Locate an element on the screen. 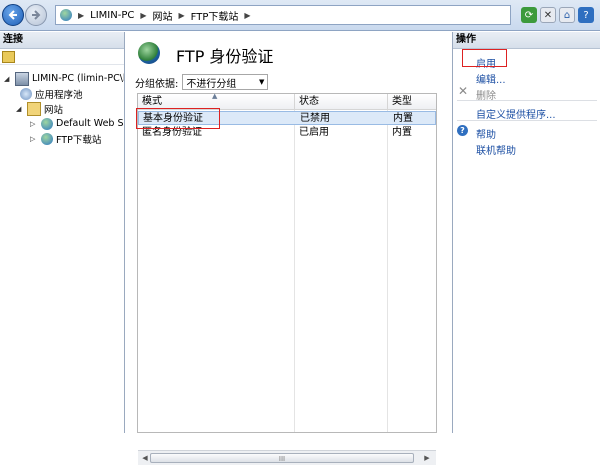 The width and height of the screenshot is (600, 465). column-label: 模式 is located at coordinates (152, 101).